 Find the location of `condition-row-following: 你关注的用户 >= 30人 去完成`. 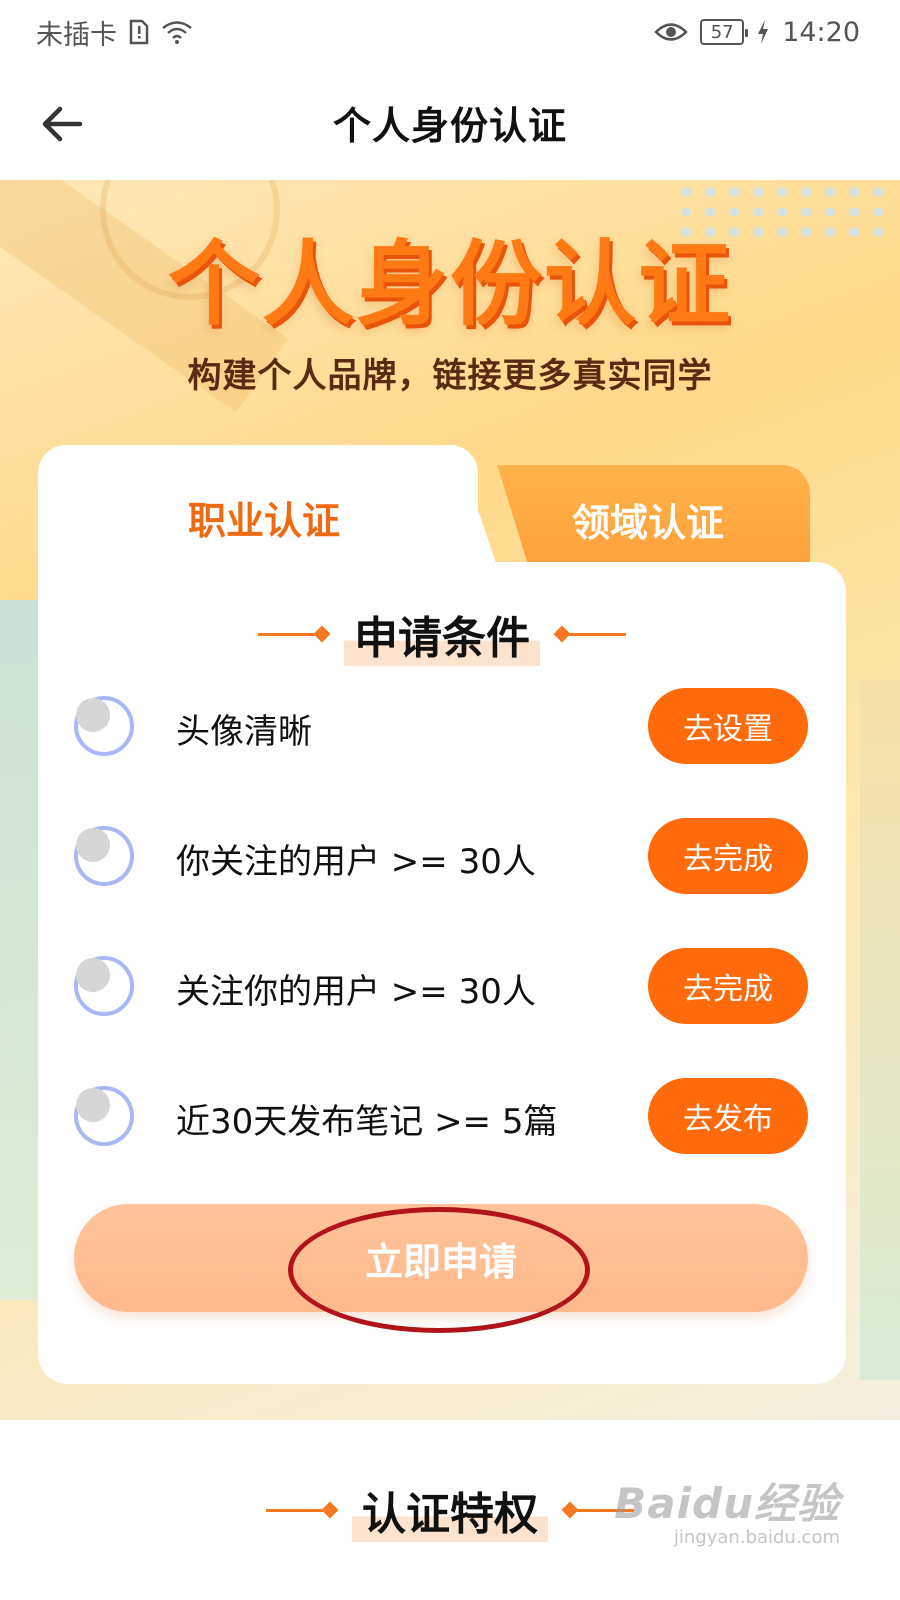

condition-row-following: 你关注的用户 >= 30人 去完成 is located at coordinates (442, 856).